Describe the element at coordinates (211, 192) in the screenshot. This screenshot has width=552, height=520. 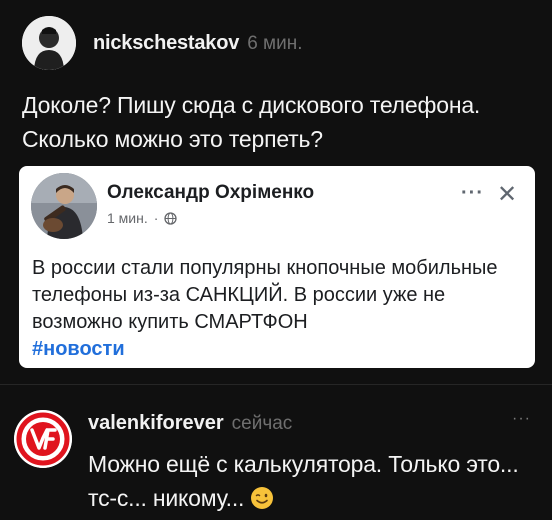
I see `embed-author: Олександр Охріменко` at that location.